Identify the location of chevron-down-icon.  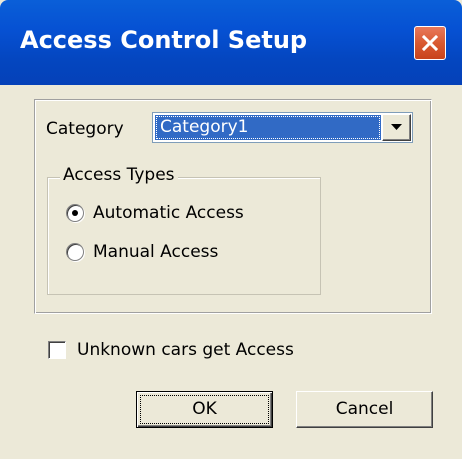
(396, 127).